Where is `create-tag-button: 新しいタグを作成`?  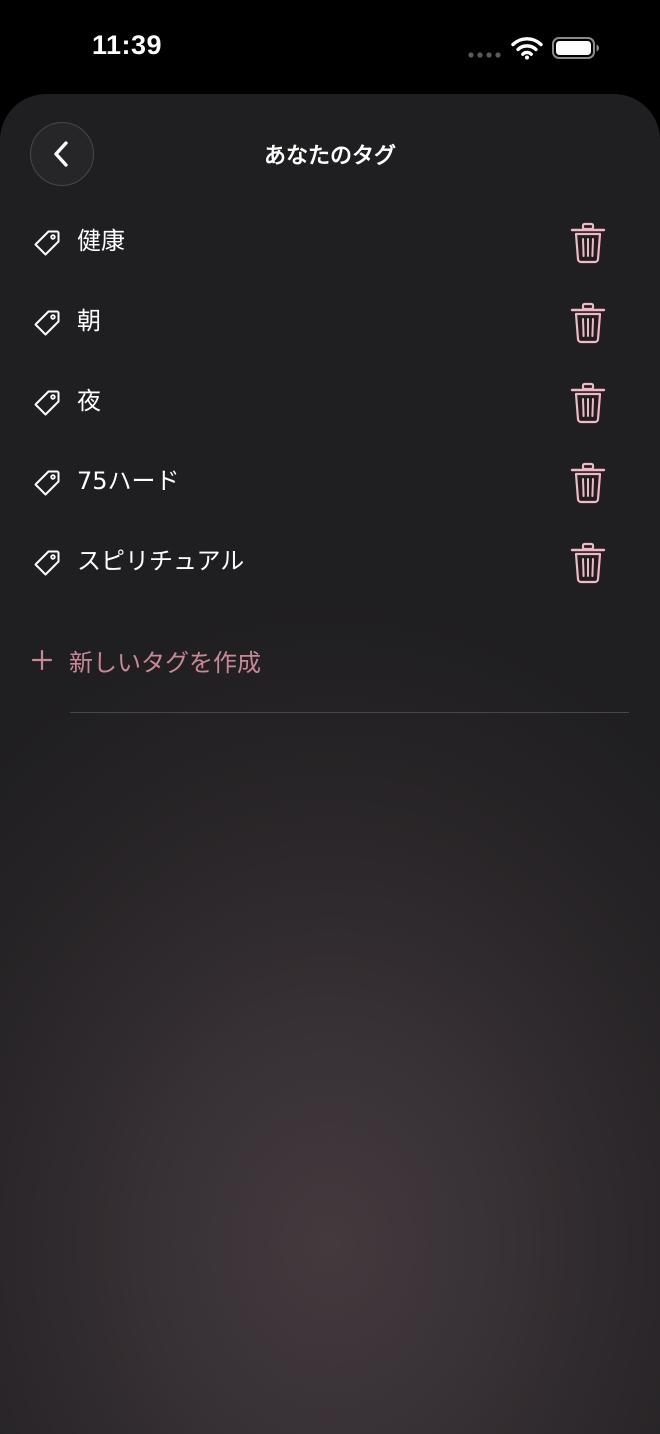
create-tag-button: 新しいタグを作成 is located at coordinates (145, 660).